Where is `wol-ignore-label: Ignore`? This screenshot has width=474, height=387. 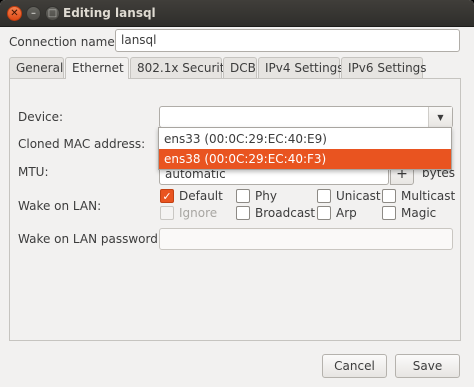
wol-ignore-label: Ignore is located at coordinates (198, 213).